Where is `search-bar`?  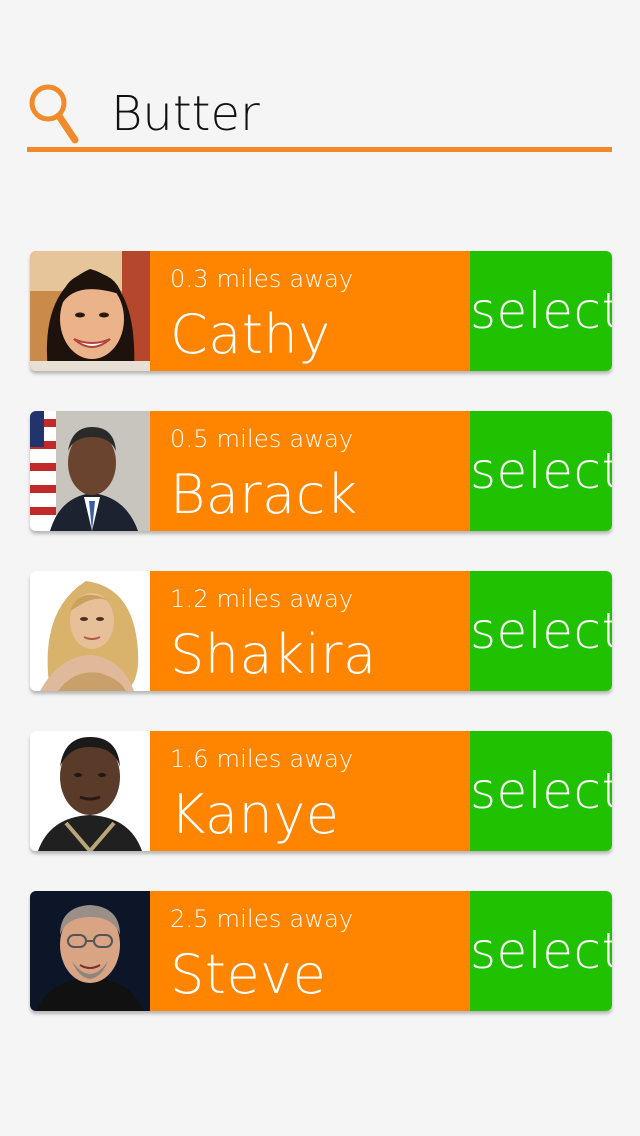
search-bar is located at coordinates (319, 116).